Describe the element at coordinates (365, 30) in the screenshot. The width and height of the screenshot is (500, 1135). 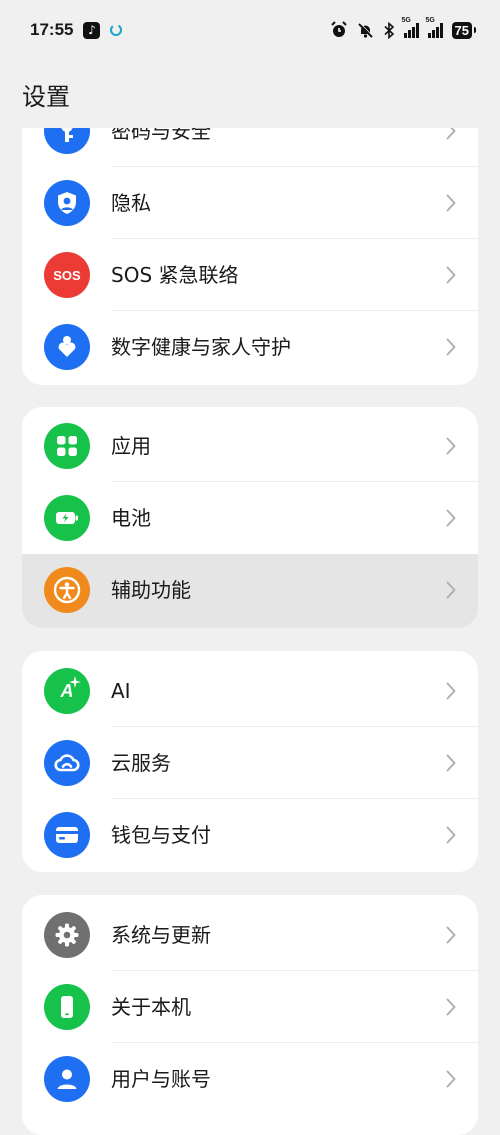
I see `mute-bell-icon` at that location.